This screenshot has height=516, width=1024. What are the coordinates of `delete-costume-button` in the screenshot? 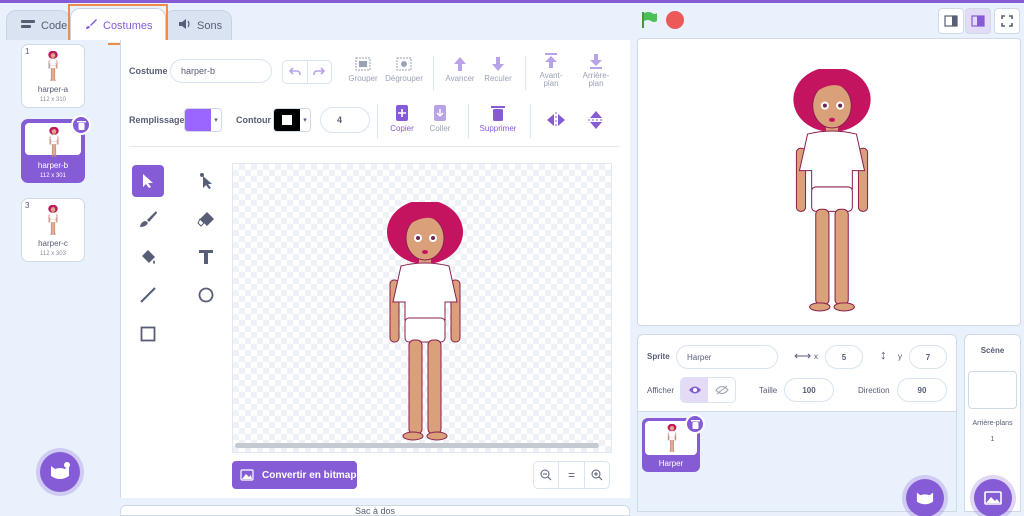 It's located at (81, 125).